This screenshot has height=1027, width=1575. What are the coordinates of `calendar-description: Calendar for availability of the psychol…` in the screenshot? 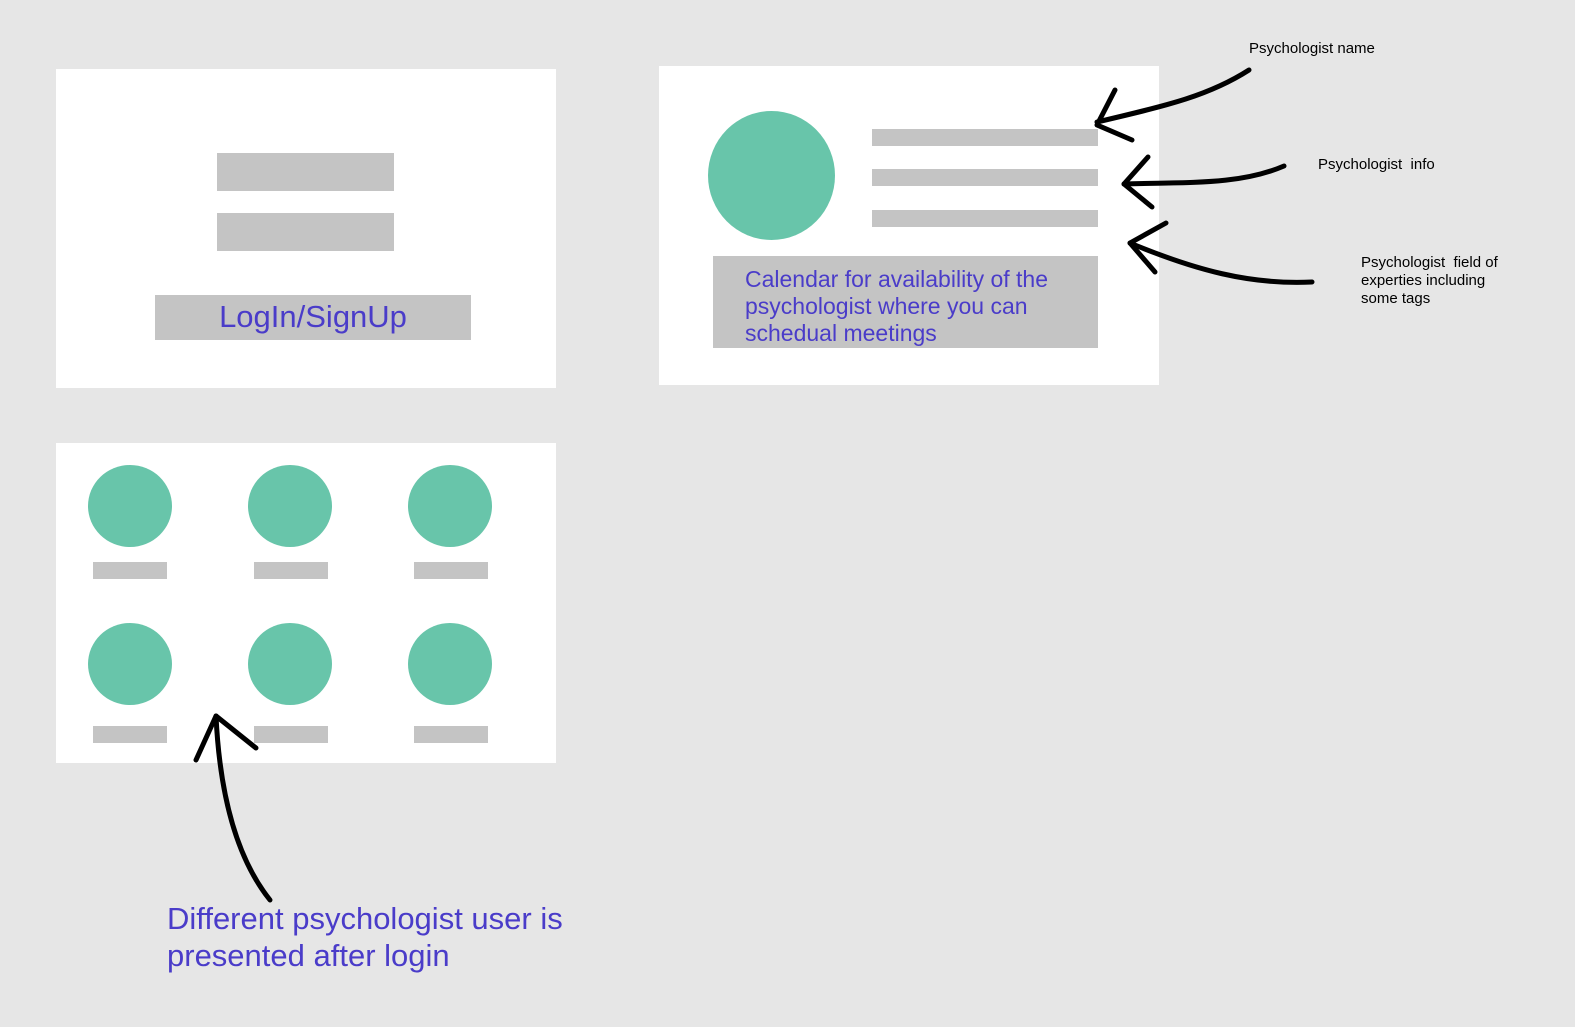 It's located at (896, 306).